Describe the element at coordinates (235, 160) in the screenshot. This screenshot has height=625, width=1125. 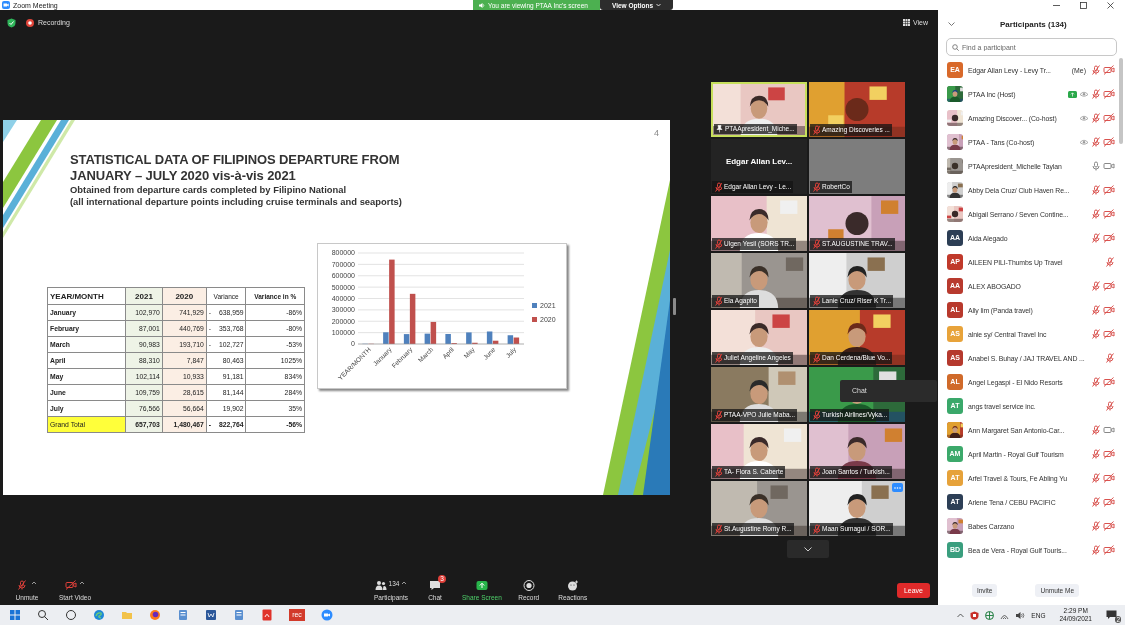
I see `slide-title: STATISTICAL DATA OF FILIPINOS DEPARTURE FROM` at that location.